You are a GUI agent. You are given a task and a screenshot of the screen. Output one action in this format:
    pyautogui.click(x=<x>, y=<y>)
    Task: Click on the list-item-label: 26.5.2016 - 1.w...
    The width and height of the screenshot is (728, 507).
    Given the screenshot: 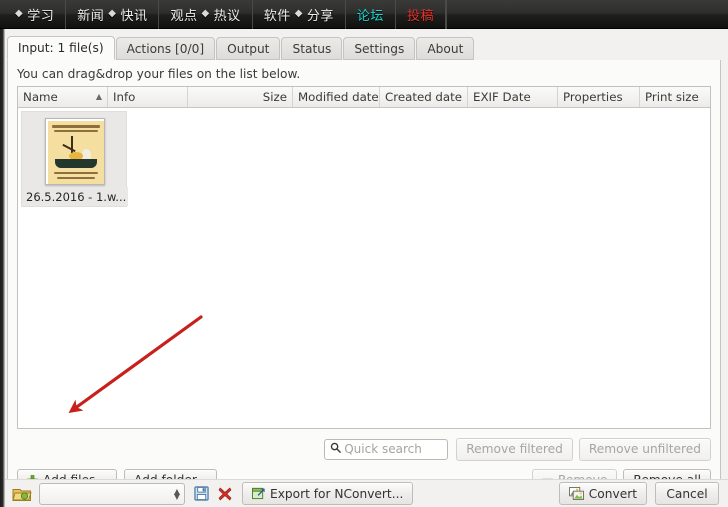 What is the action you would take?
    pyautogui.click(x=75, y=196)
    